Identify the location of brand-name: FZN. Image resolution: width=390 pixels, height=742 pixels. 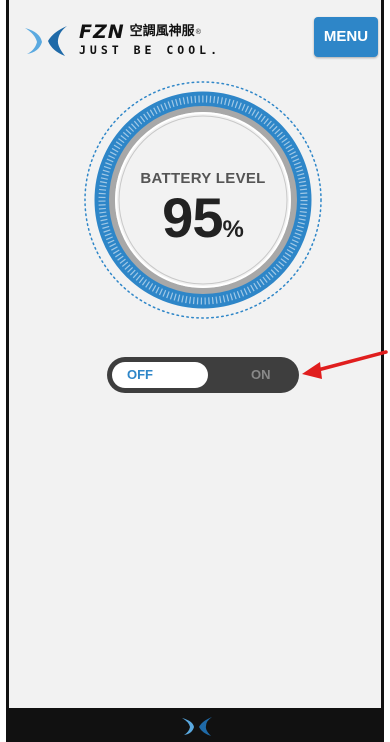
(102, 32).